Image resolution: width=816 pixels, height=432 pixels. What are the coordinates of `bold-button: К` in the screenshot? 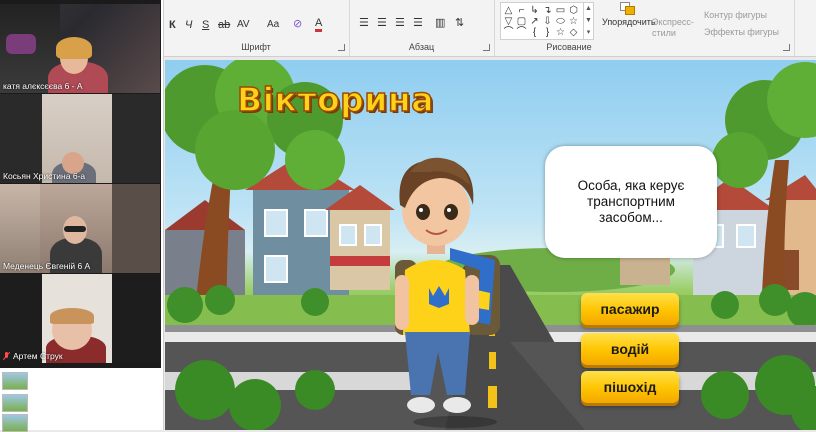 It's located at (172, 25).